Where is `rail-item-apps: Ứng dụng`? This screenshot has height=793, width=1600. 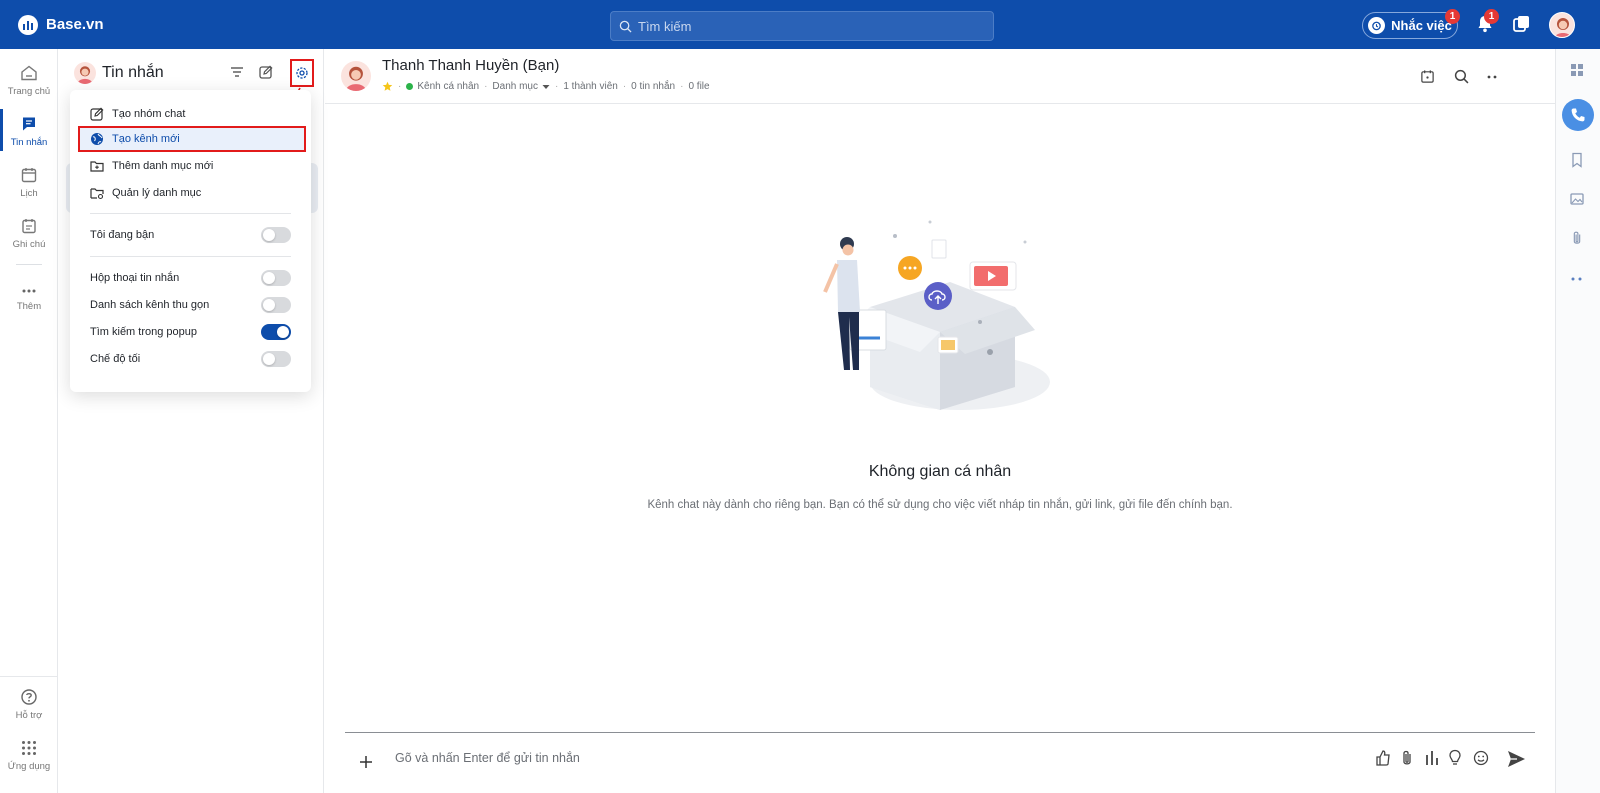
rail-item-apps: Ứng dụng is located at coordinates (29, 755).